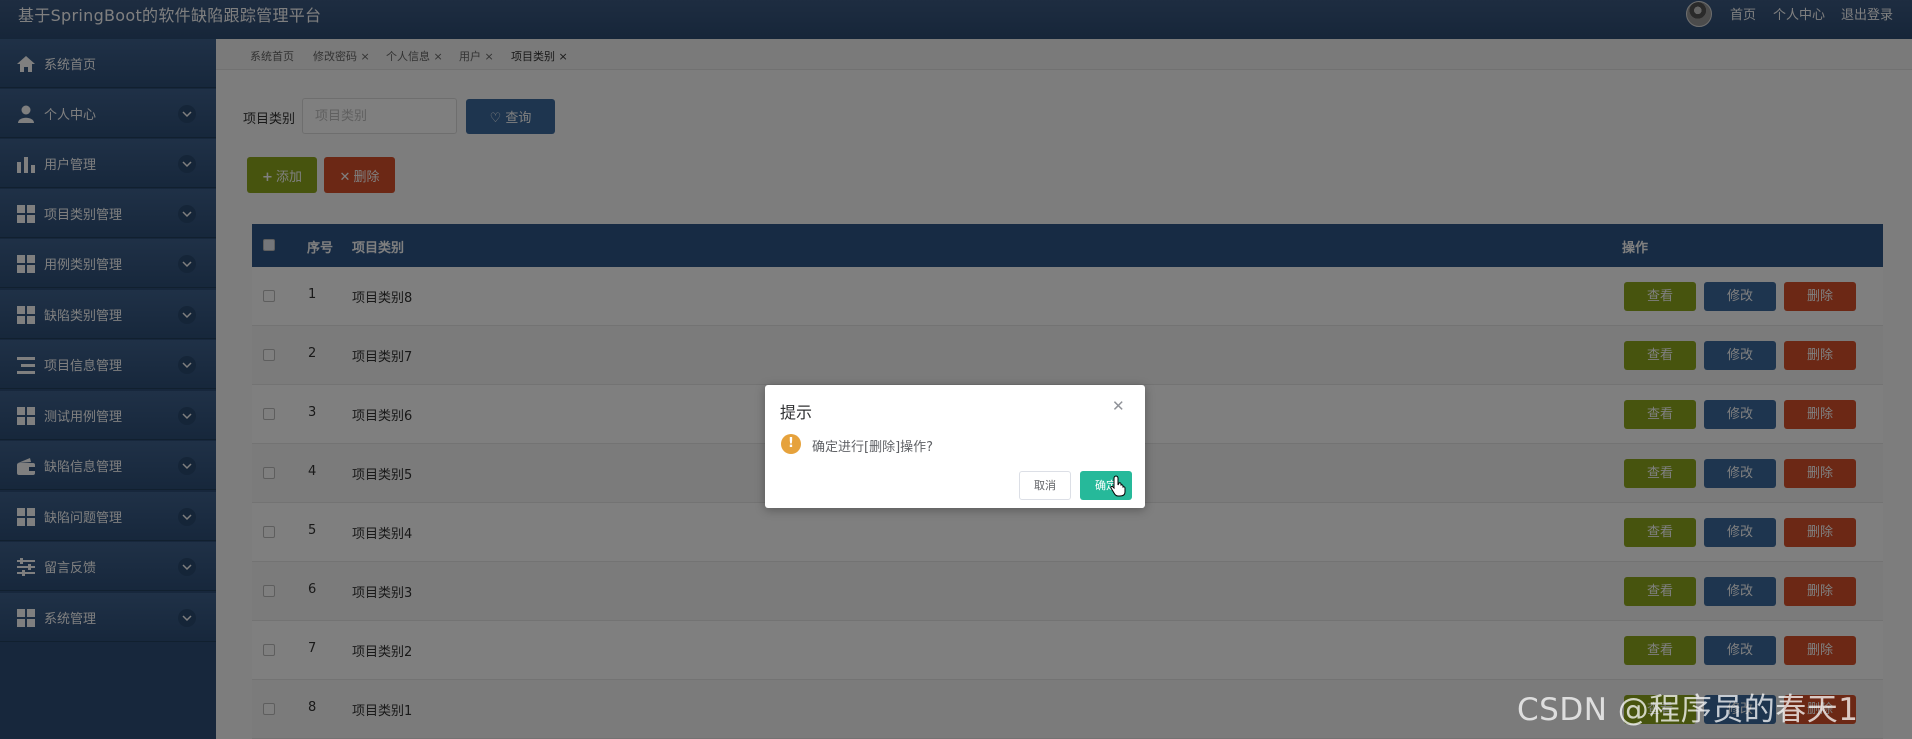  What do you see at coordinates (873, 447) in the screenshot?
I see `dialog-message: 确定进行[删除]操作?` at bounding box center [873, 447].